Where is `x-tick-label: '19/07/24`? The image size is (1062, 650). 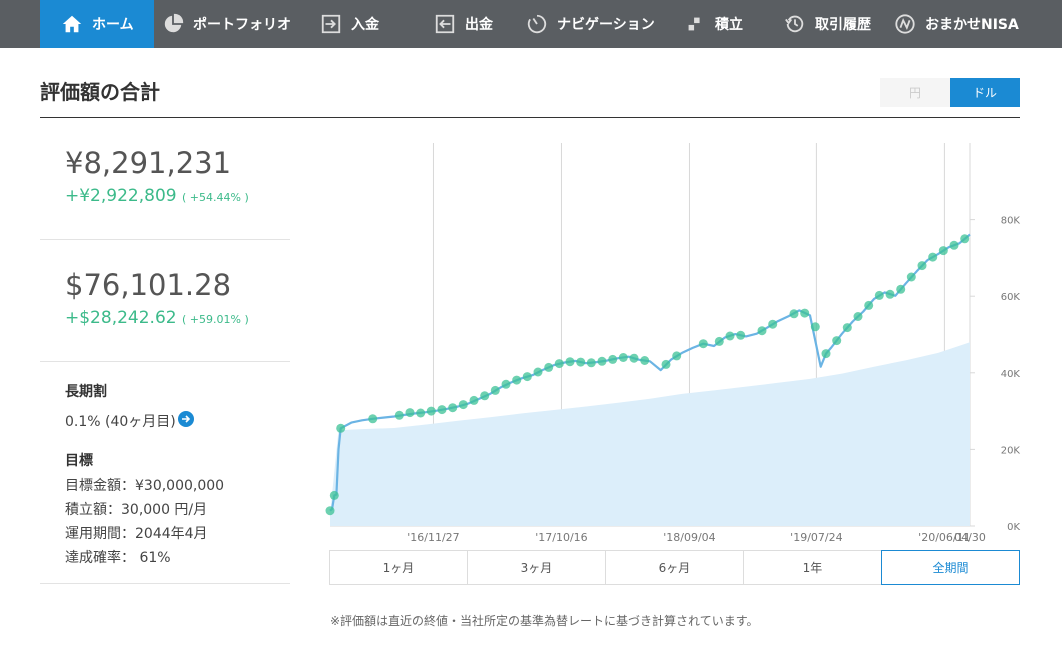
x-tick-label: '19/07/24 is located at coordinates (816, 537).